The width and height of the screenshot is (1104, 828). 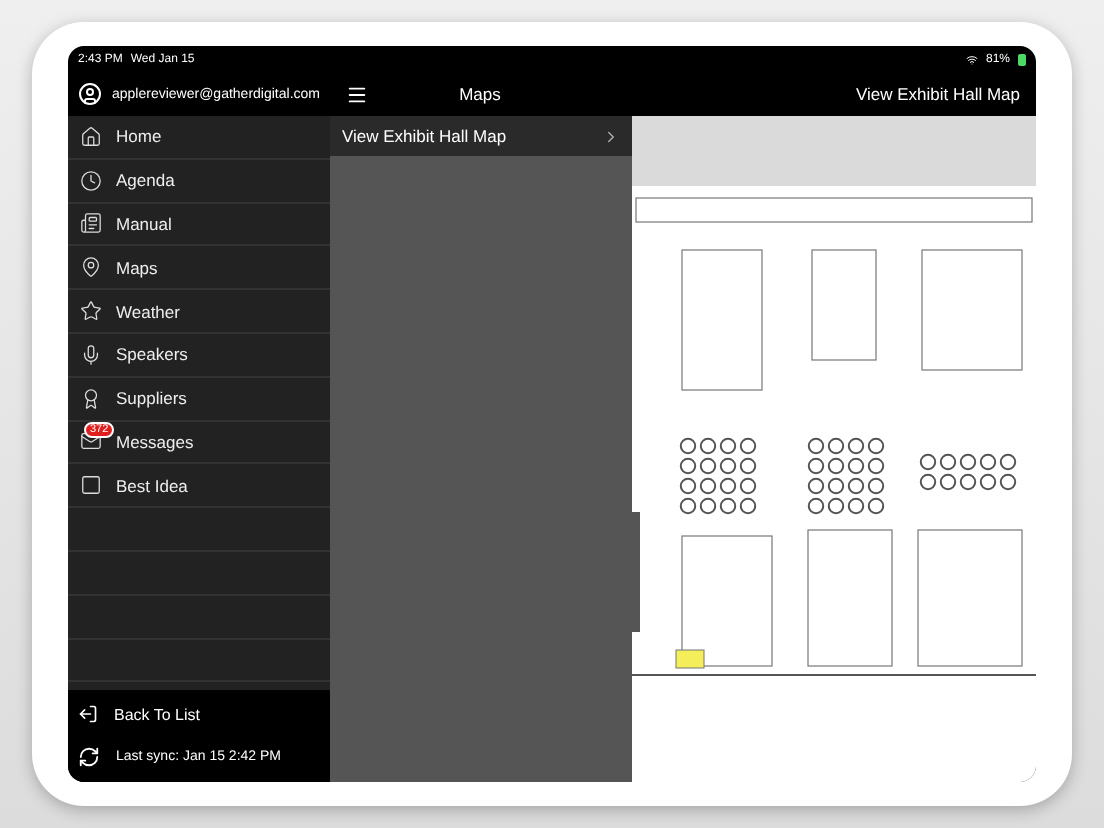 What do you see at coordinates (357, 94) in the screenshot?
I see `menu-icon` at bounding box center [357, 94].